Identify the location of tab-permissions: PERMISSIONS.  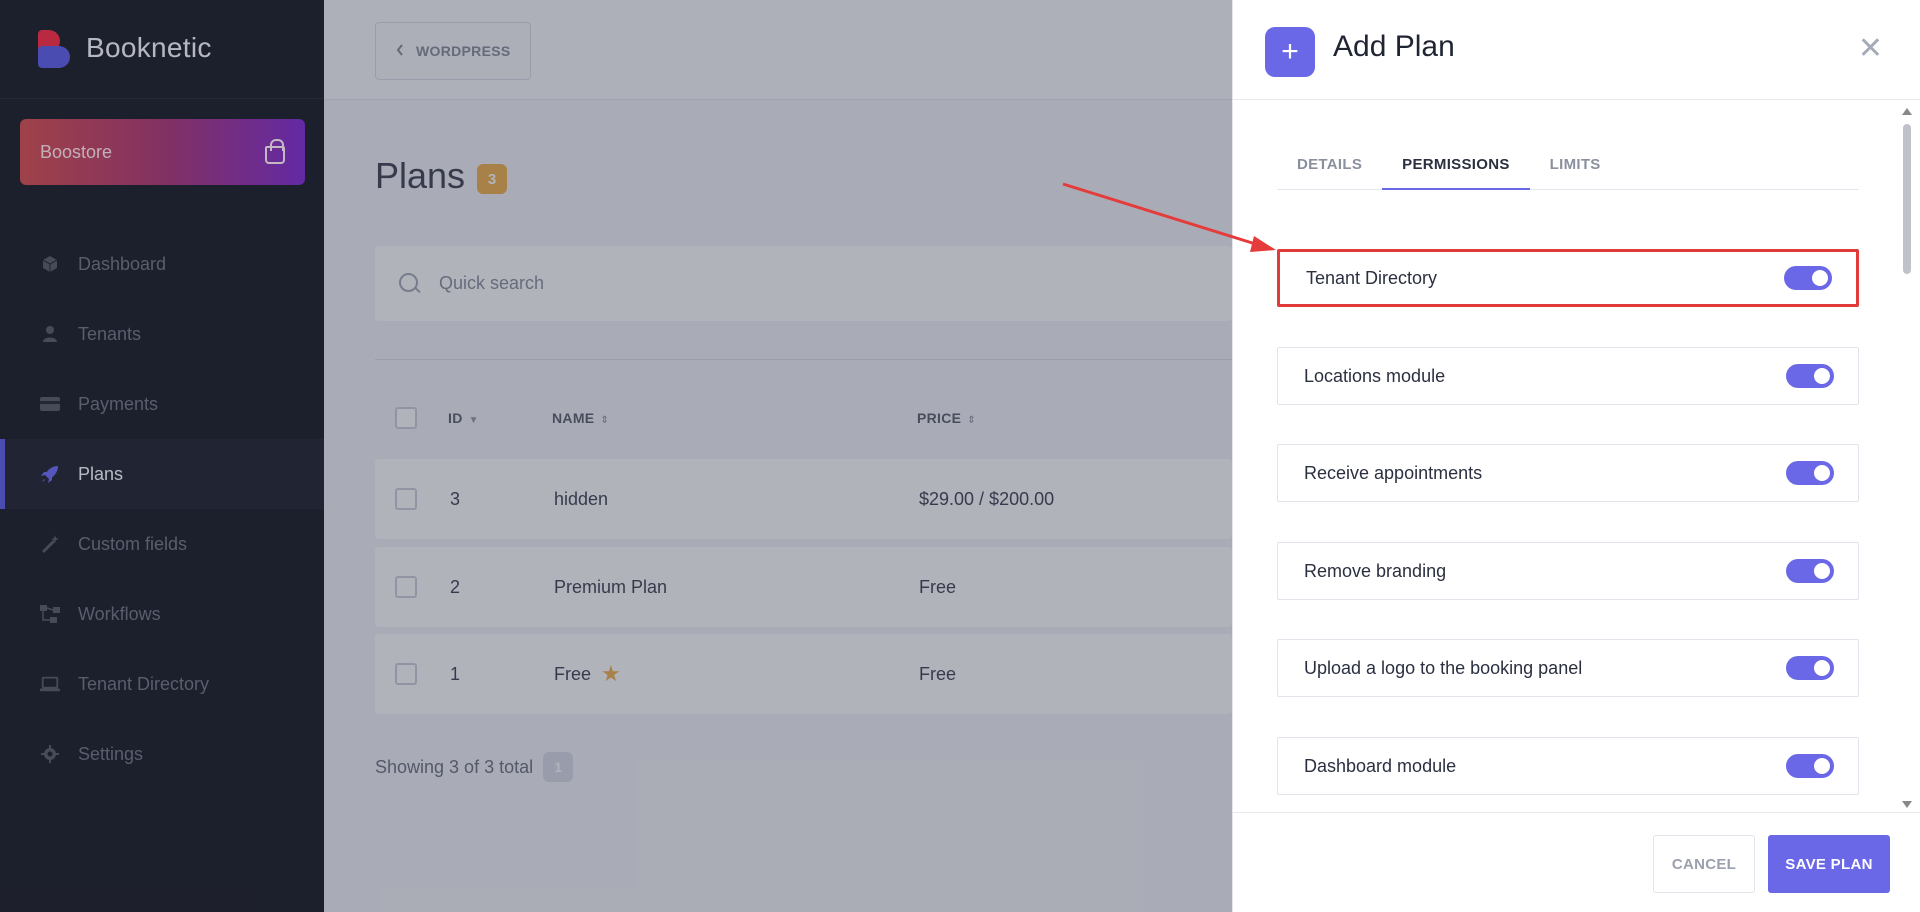
(1456, 169).